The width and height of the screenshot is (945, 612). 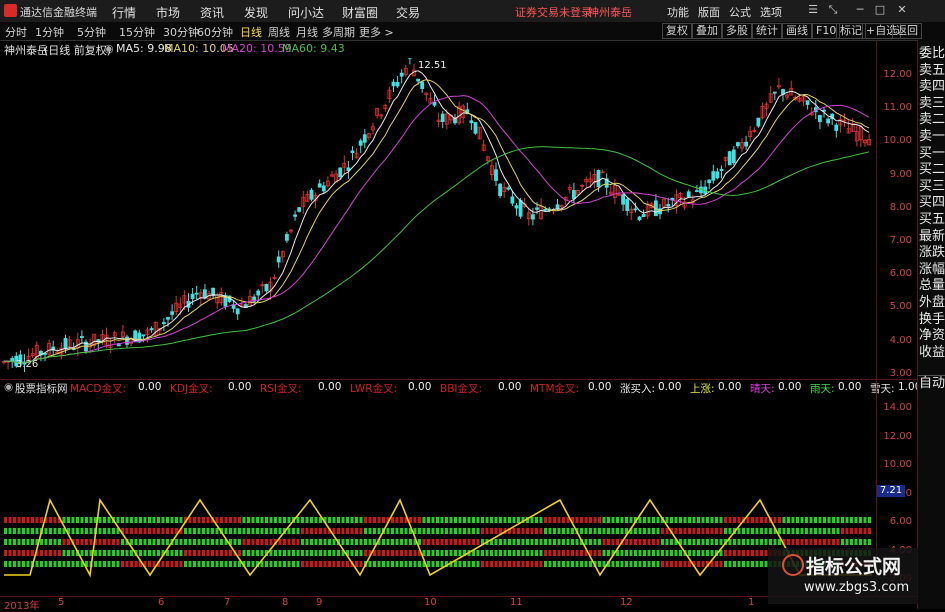 I want to click on menu-wealth-circle: 财富圈, so click(x=360, y=12).